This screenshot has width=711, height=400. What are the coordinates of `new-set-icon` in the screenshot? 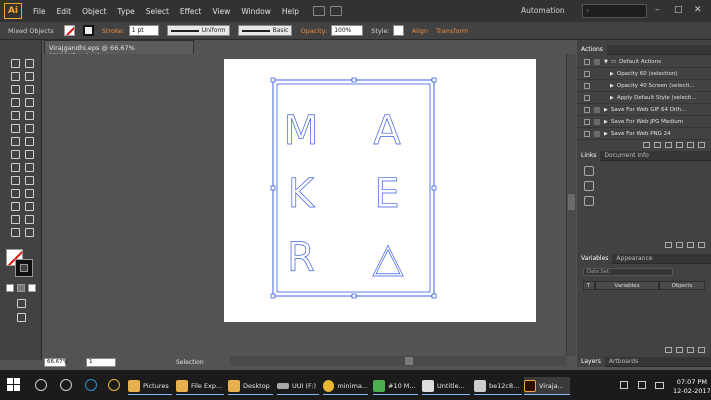 It's located at (679, 145).